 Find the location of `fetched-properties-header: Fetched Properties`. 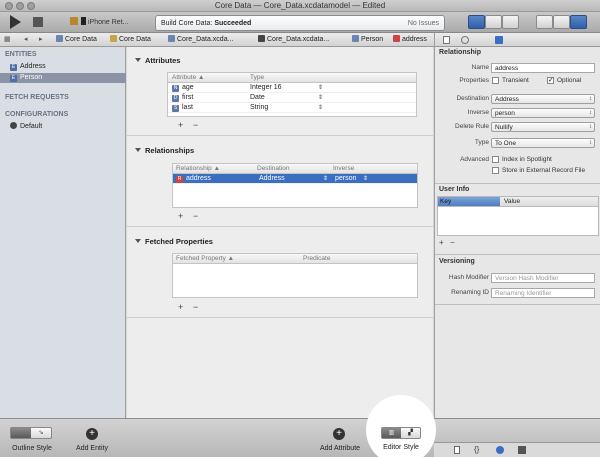

fetched-properties-header: Fetched Properties is located at coordinates (280, 241).